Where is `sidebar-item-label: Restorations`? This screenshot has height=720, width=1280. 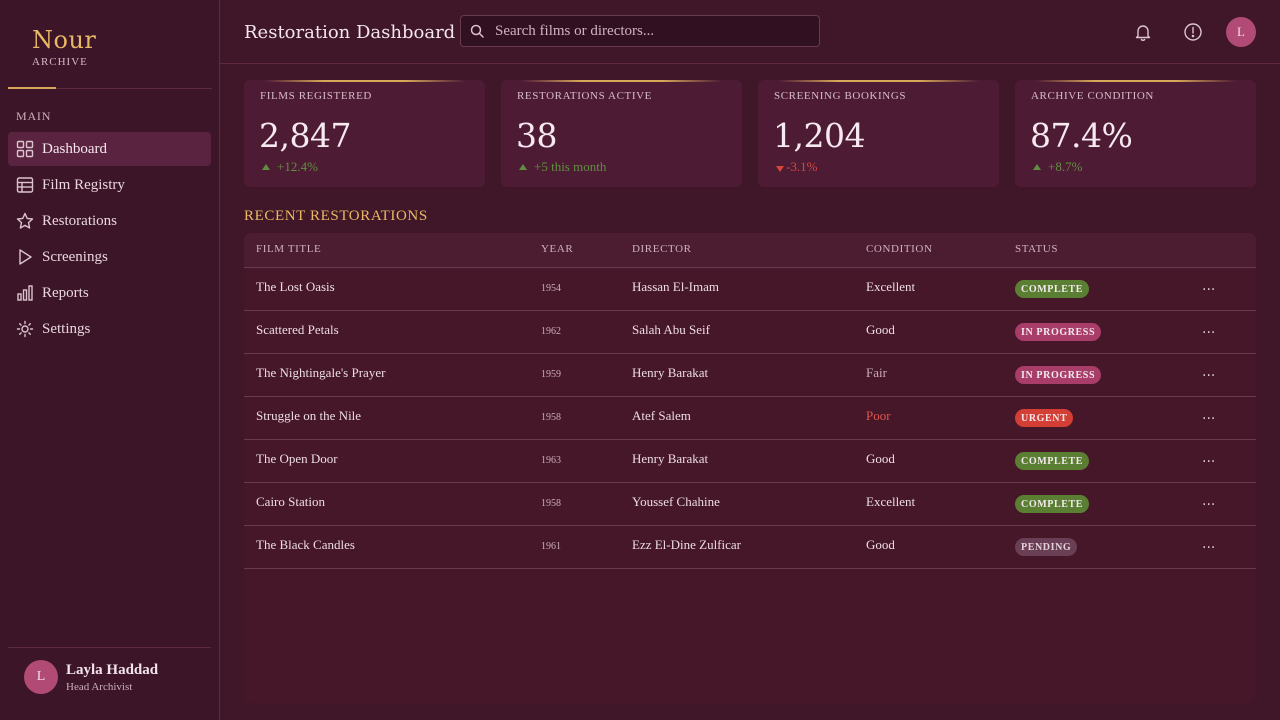
sidebar-item-label: Restorations is located at coordinates (79, 220).